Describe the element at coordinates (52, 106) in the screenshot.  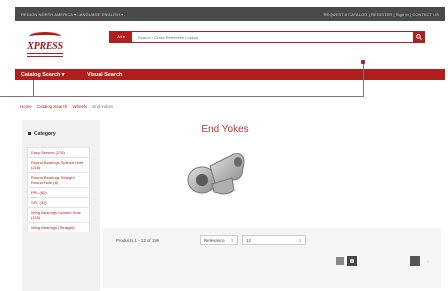
I see `breadcrumb-catalog-search: Catalog Search` at that location.